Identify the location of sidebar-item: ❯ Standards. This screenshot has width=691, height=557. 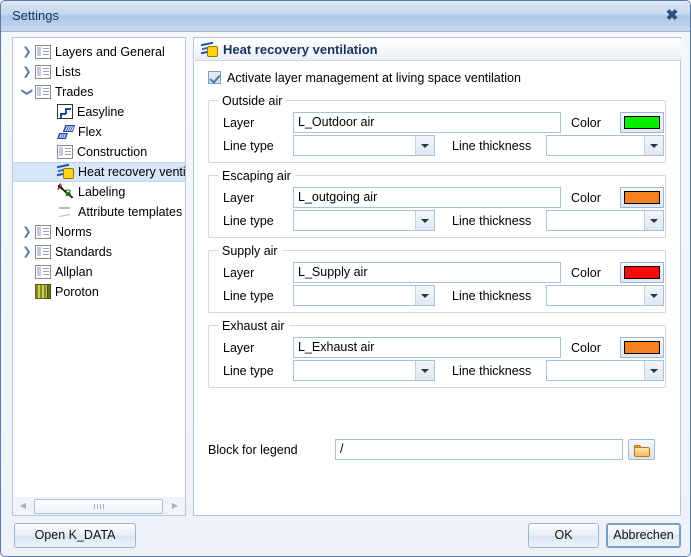
(99, 252).